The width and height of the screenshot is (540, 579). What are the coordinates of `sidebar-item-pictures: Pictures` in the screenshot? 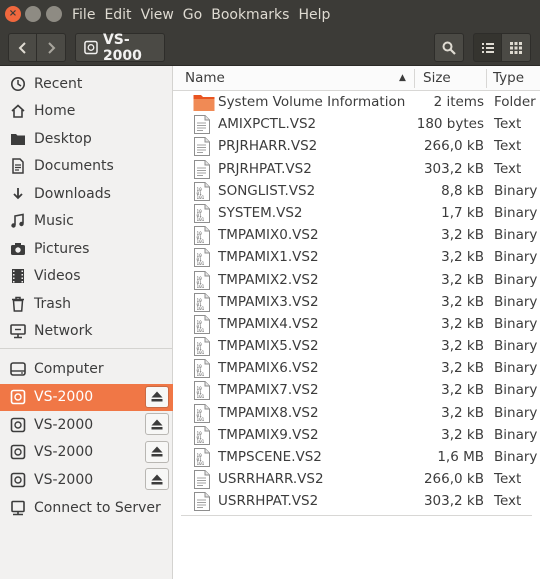 It's located at (86, 248).